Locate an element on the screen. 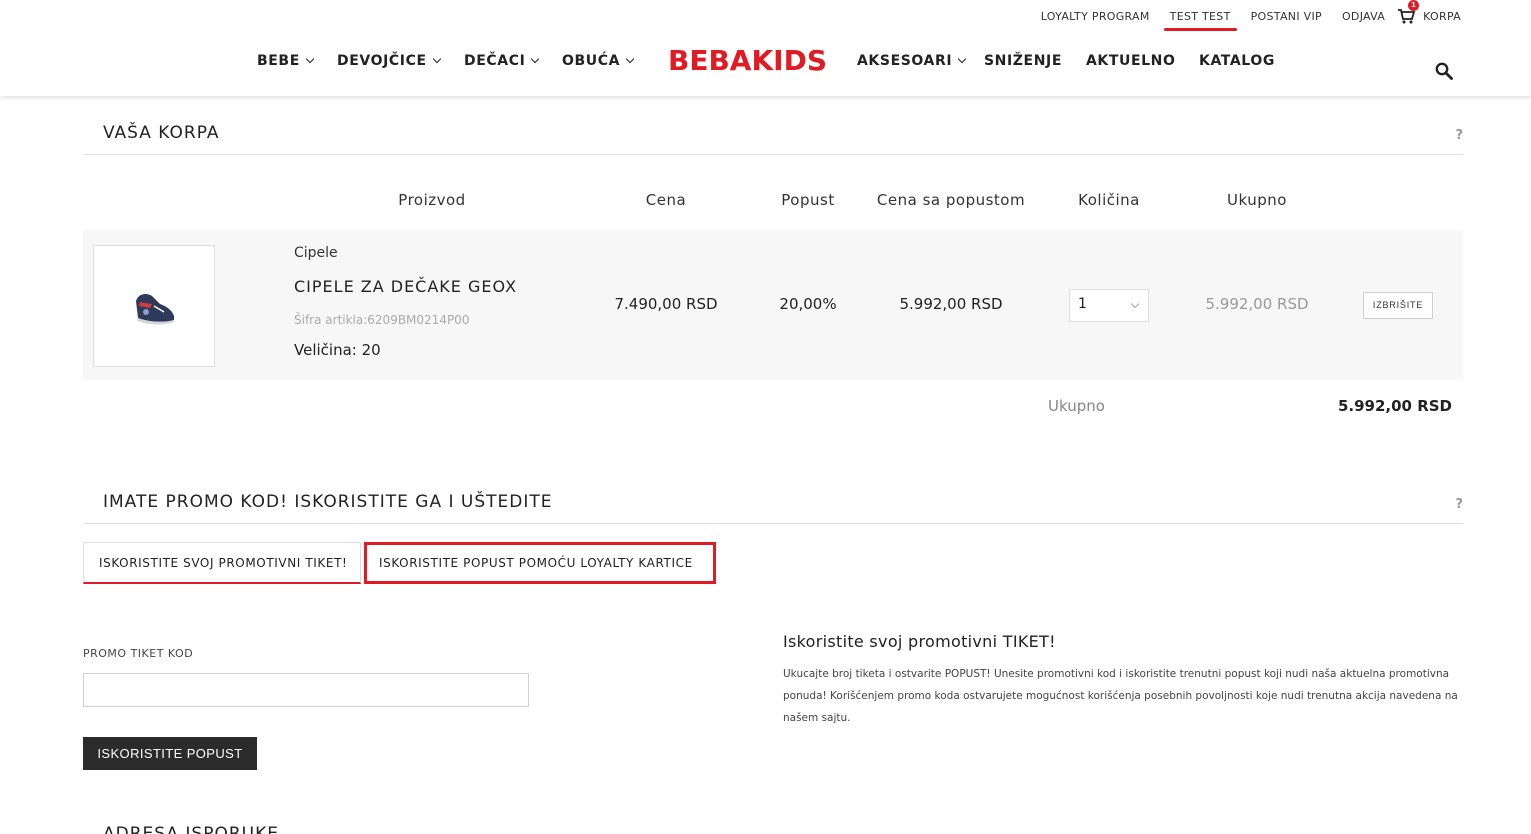  nav-label: SNIŽENJE is located at coordinates (1023, 61).